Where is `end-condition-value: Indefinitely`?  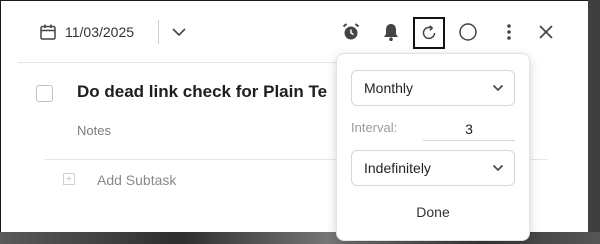
end-condition-value: Indefinitely is located at coordinates (397, 168).